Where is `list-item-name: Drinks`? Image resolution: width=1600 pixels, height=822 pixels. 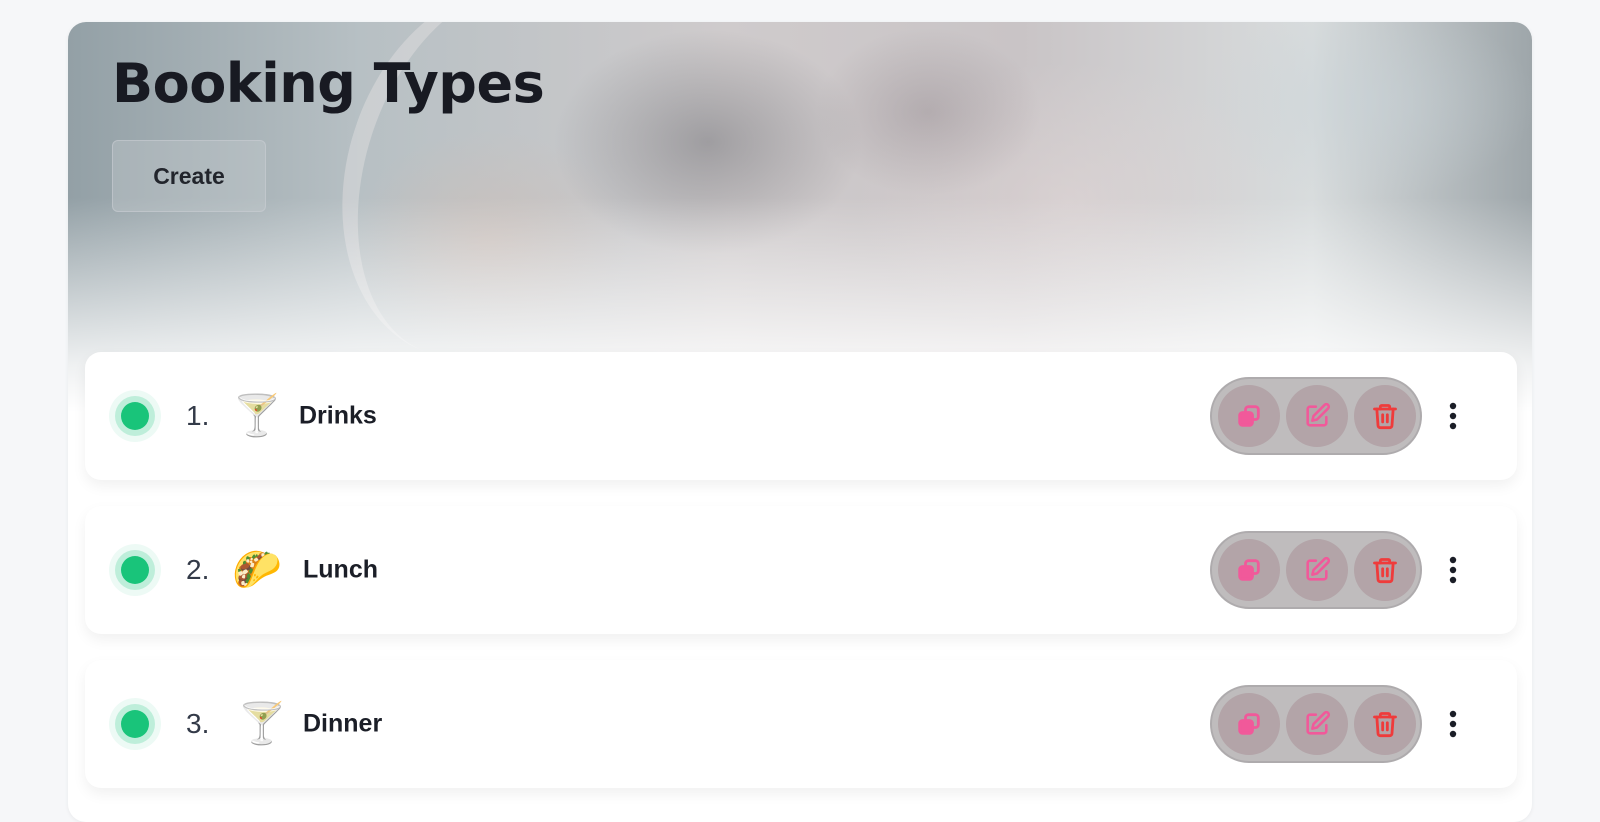
list-item-name: Drinks is located at coordinates (338, 415).